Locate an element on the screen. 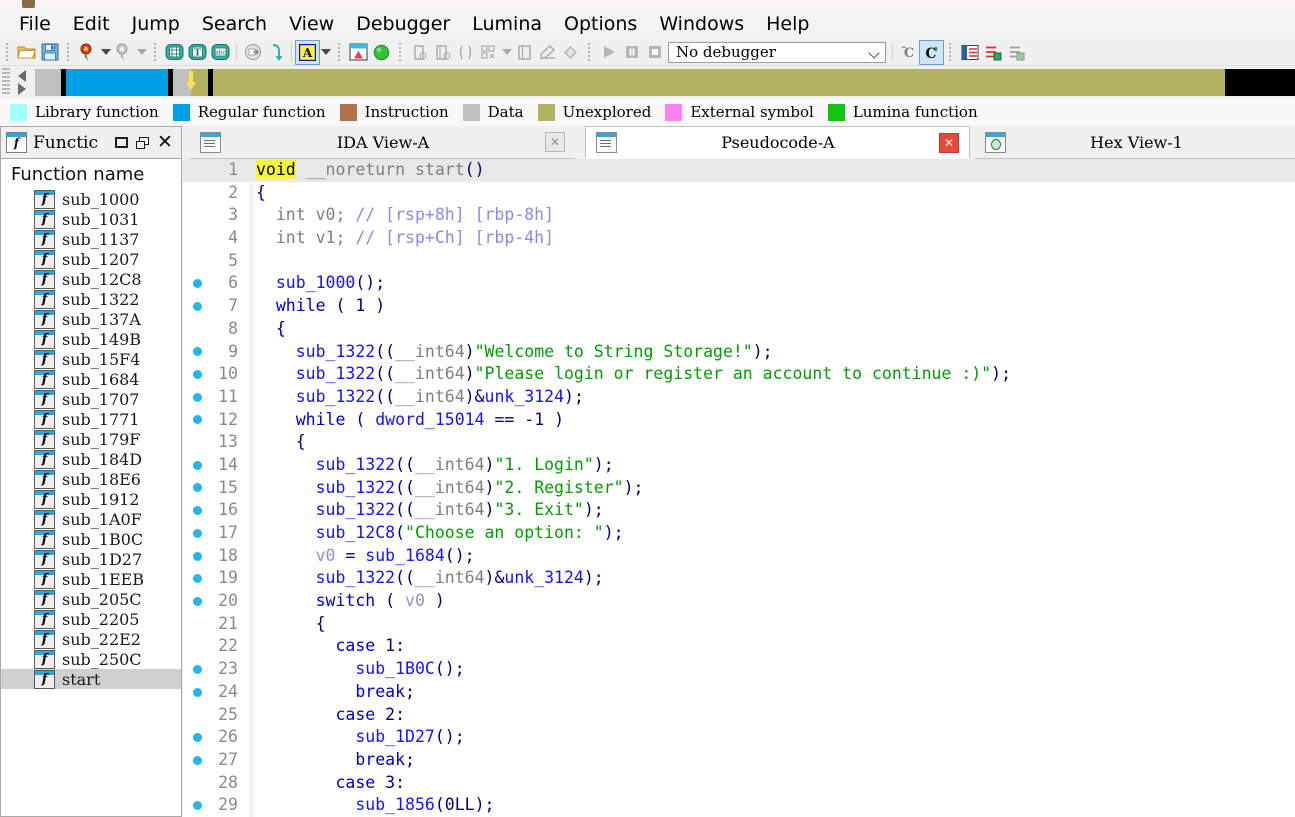 The width and height of the screenshot is (1295, 817). menu-item-debugger: Debugger is located at coordinates (403, 24).